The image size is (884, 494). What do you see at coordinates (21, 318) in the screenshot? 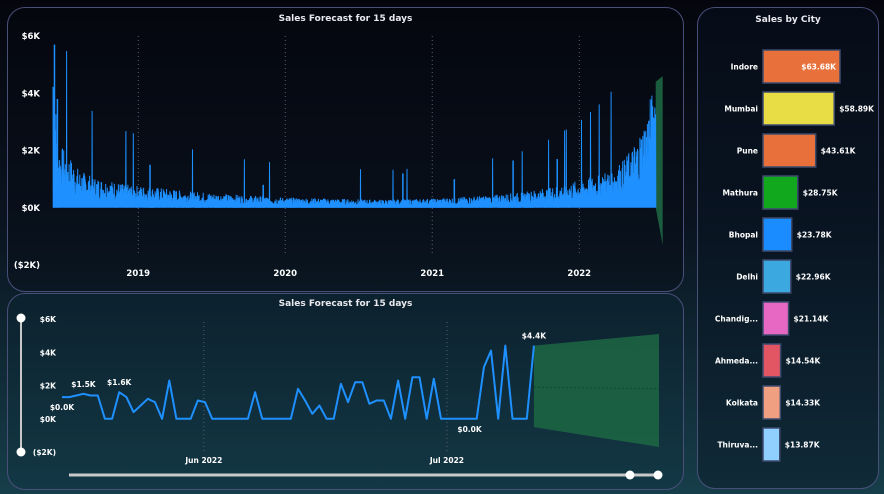
I see `range-slider-handle-top` at bounding box center [21, 318].